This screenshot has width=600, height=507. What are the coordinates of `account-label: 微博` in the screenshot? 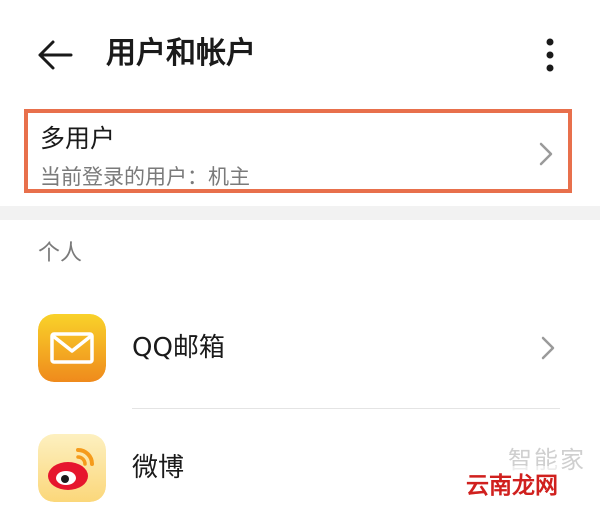 It's located at (158, 468).